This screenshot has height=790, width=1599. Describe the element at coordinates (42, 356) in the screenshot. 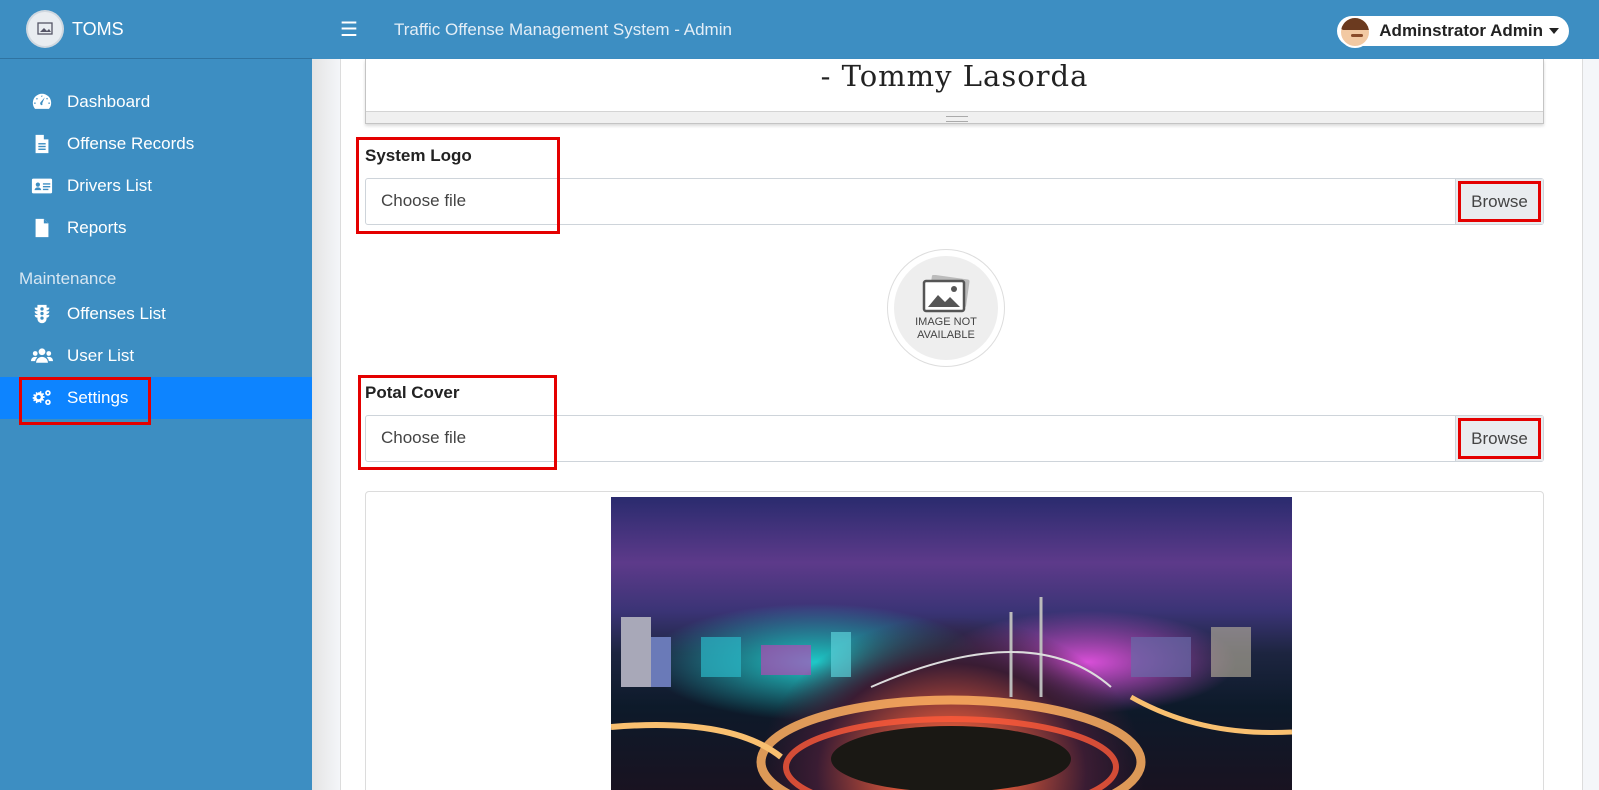

I see `users-icon` at that location.